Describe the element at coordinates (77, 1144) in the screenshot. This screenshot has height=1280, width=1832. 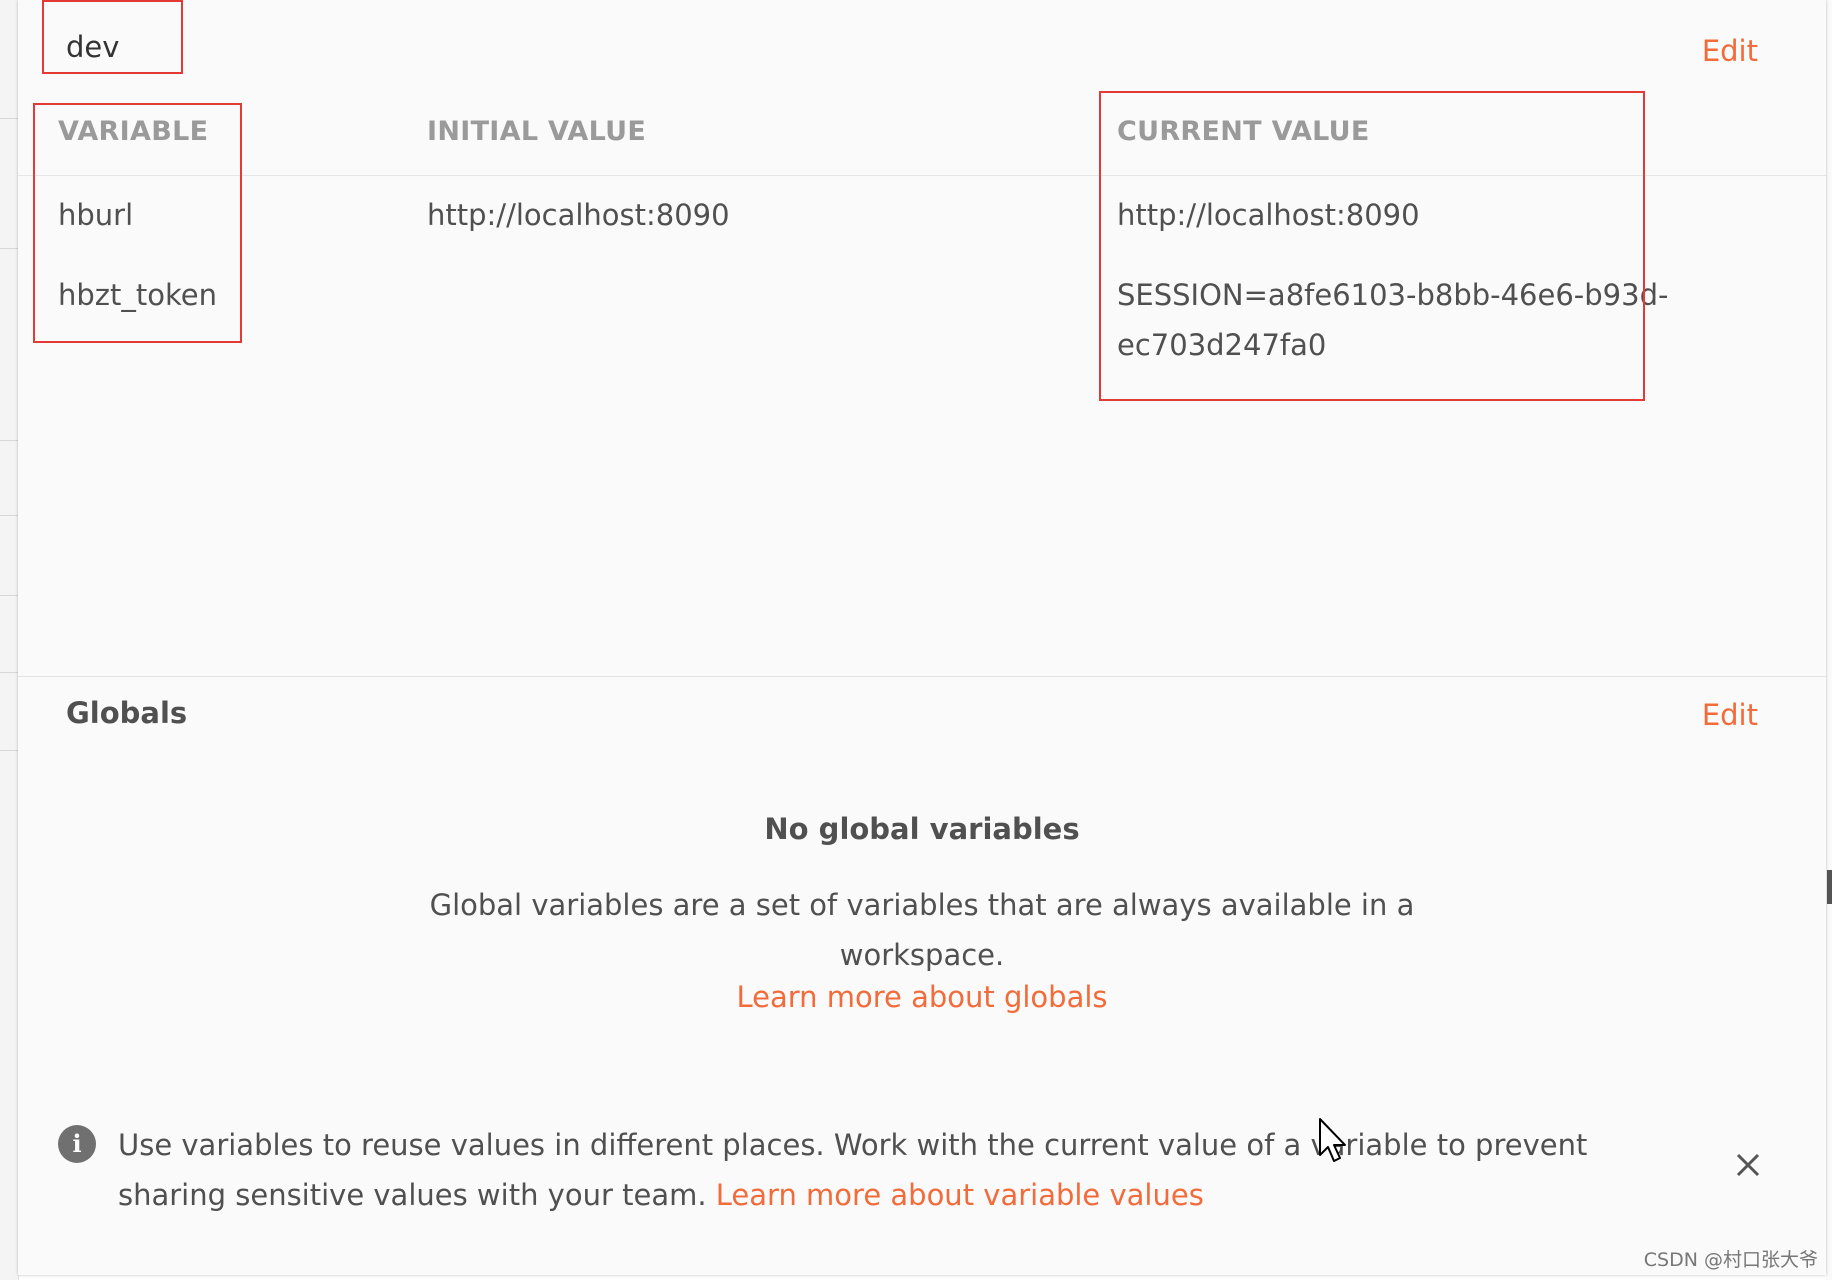
I see `info-icon: i` at that location.